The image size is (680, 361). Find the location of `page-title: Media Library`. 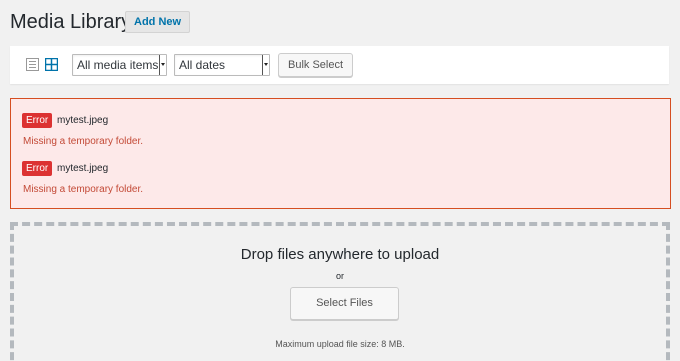

page-title: Media Library is located at coordinates (71, 22).